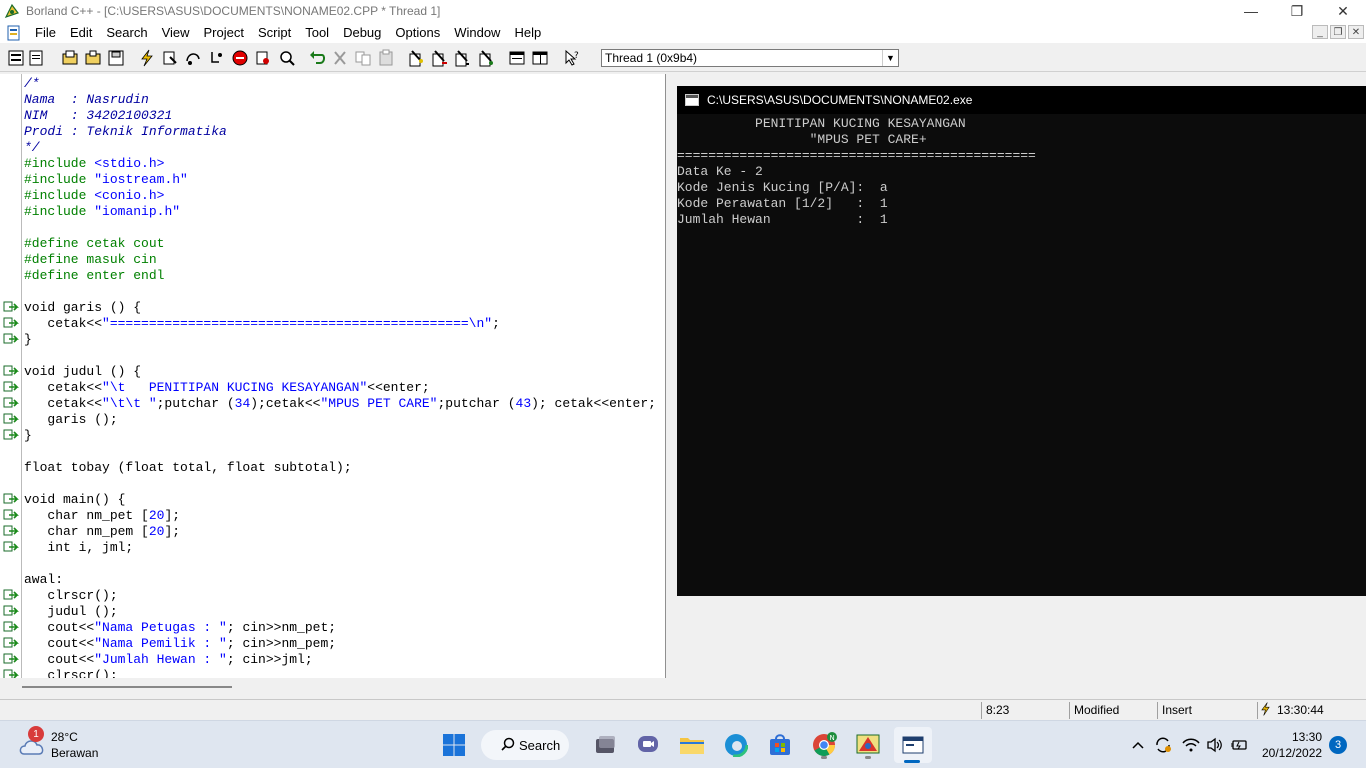 The height and width of the screenshot is (768, 1366). I want to click on code-line: void main() {, so click(340, 500).